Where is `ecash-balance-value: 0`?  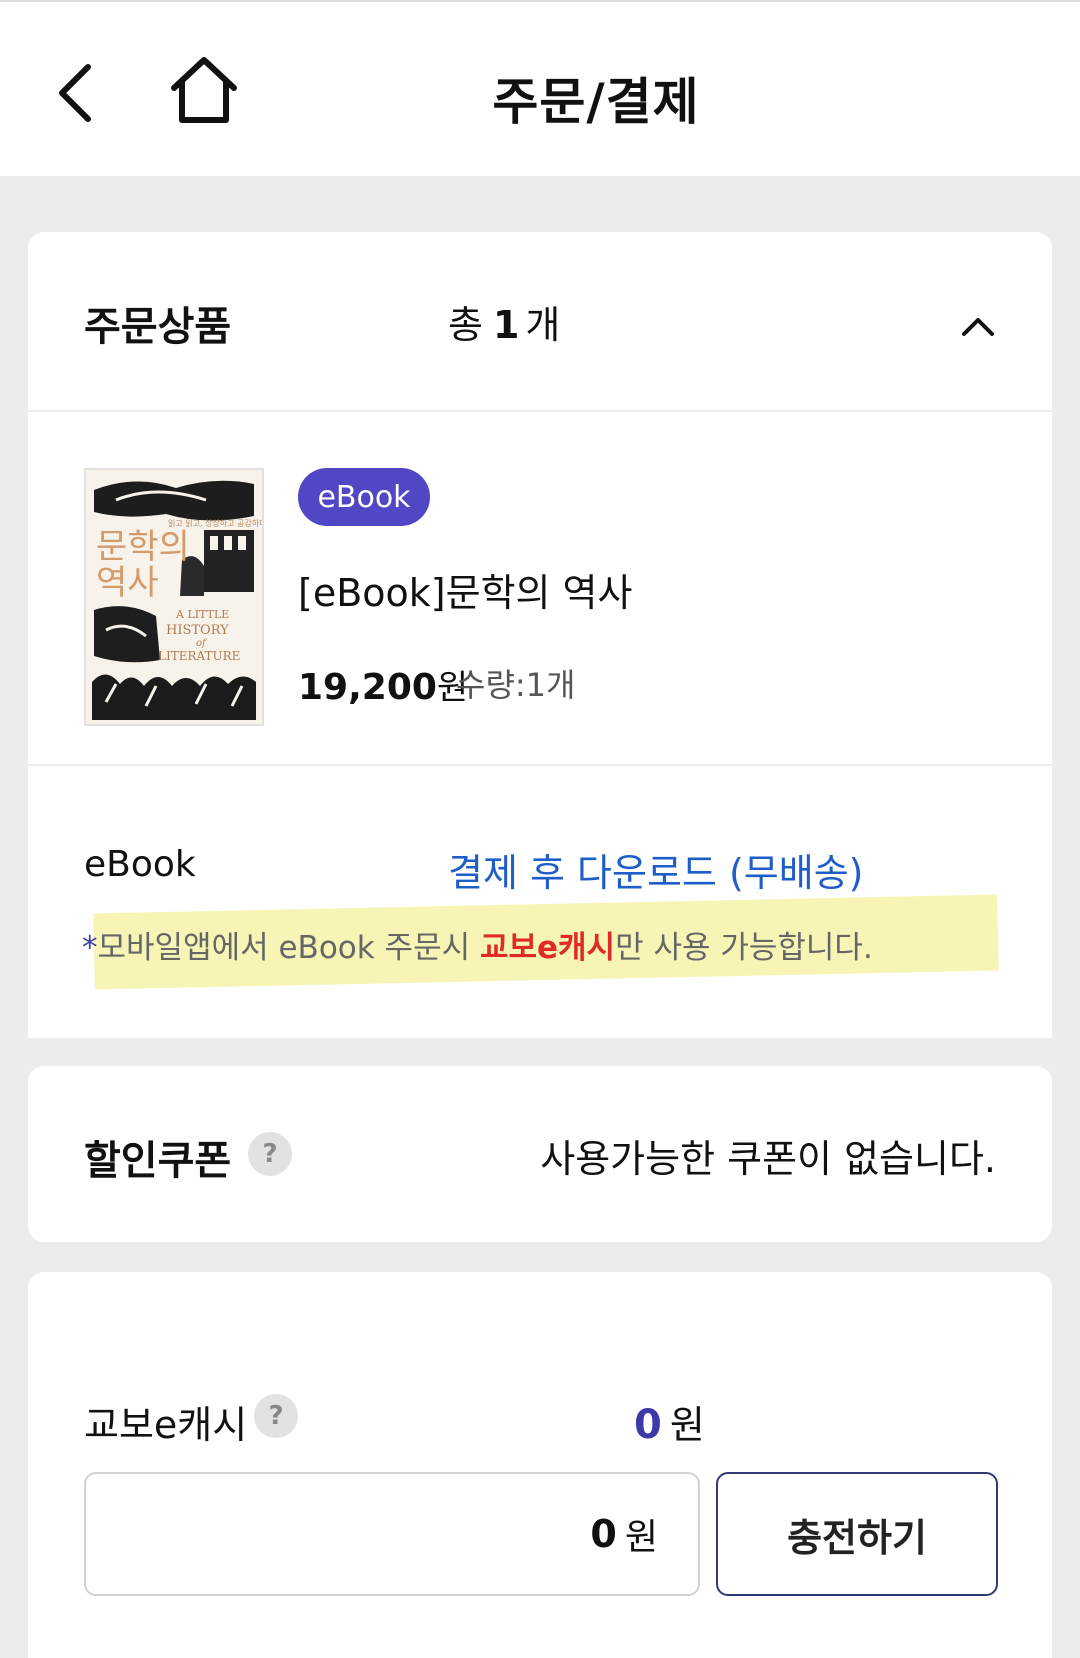
ecash-balance-value: 0 is located at coordinates (648, 1425).